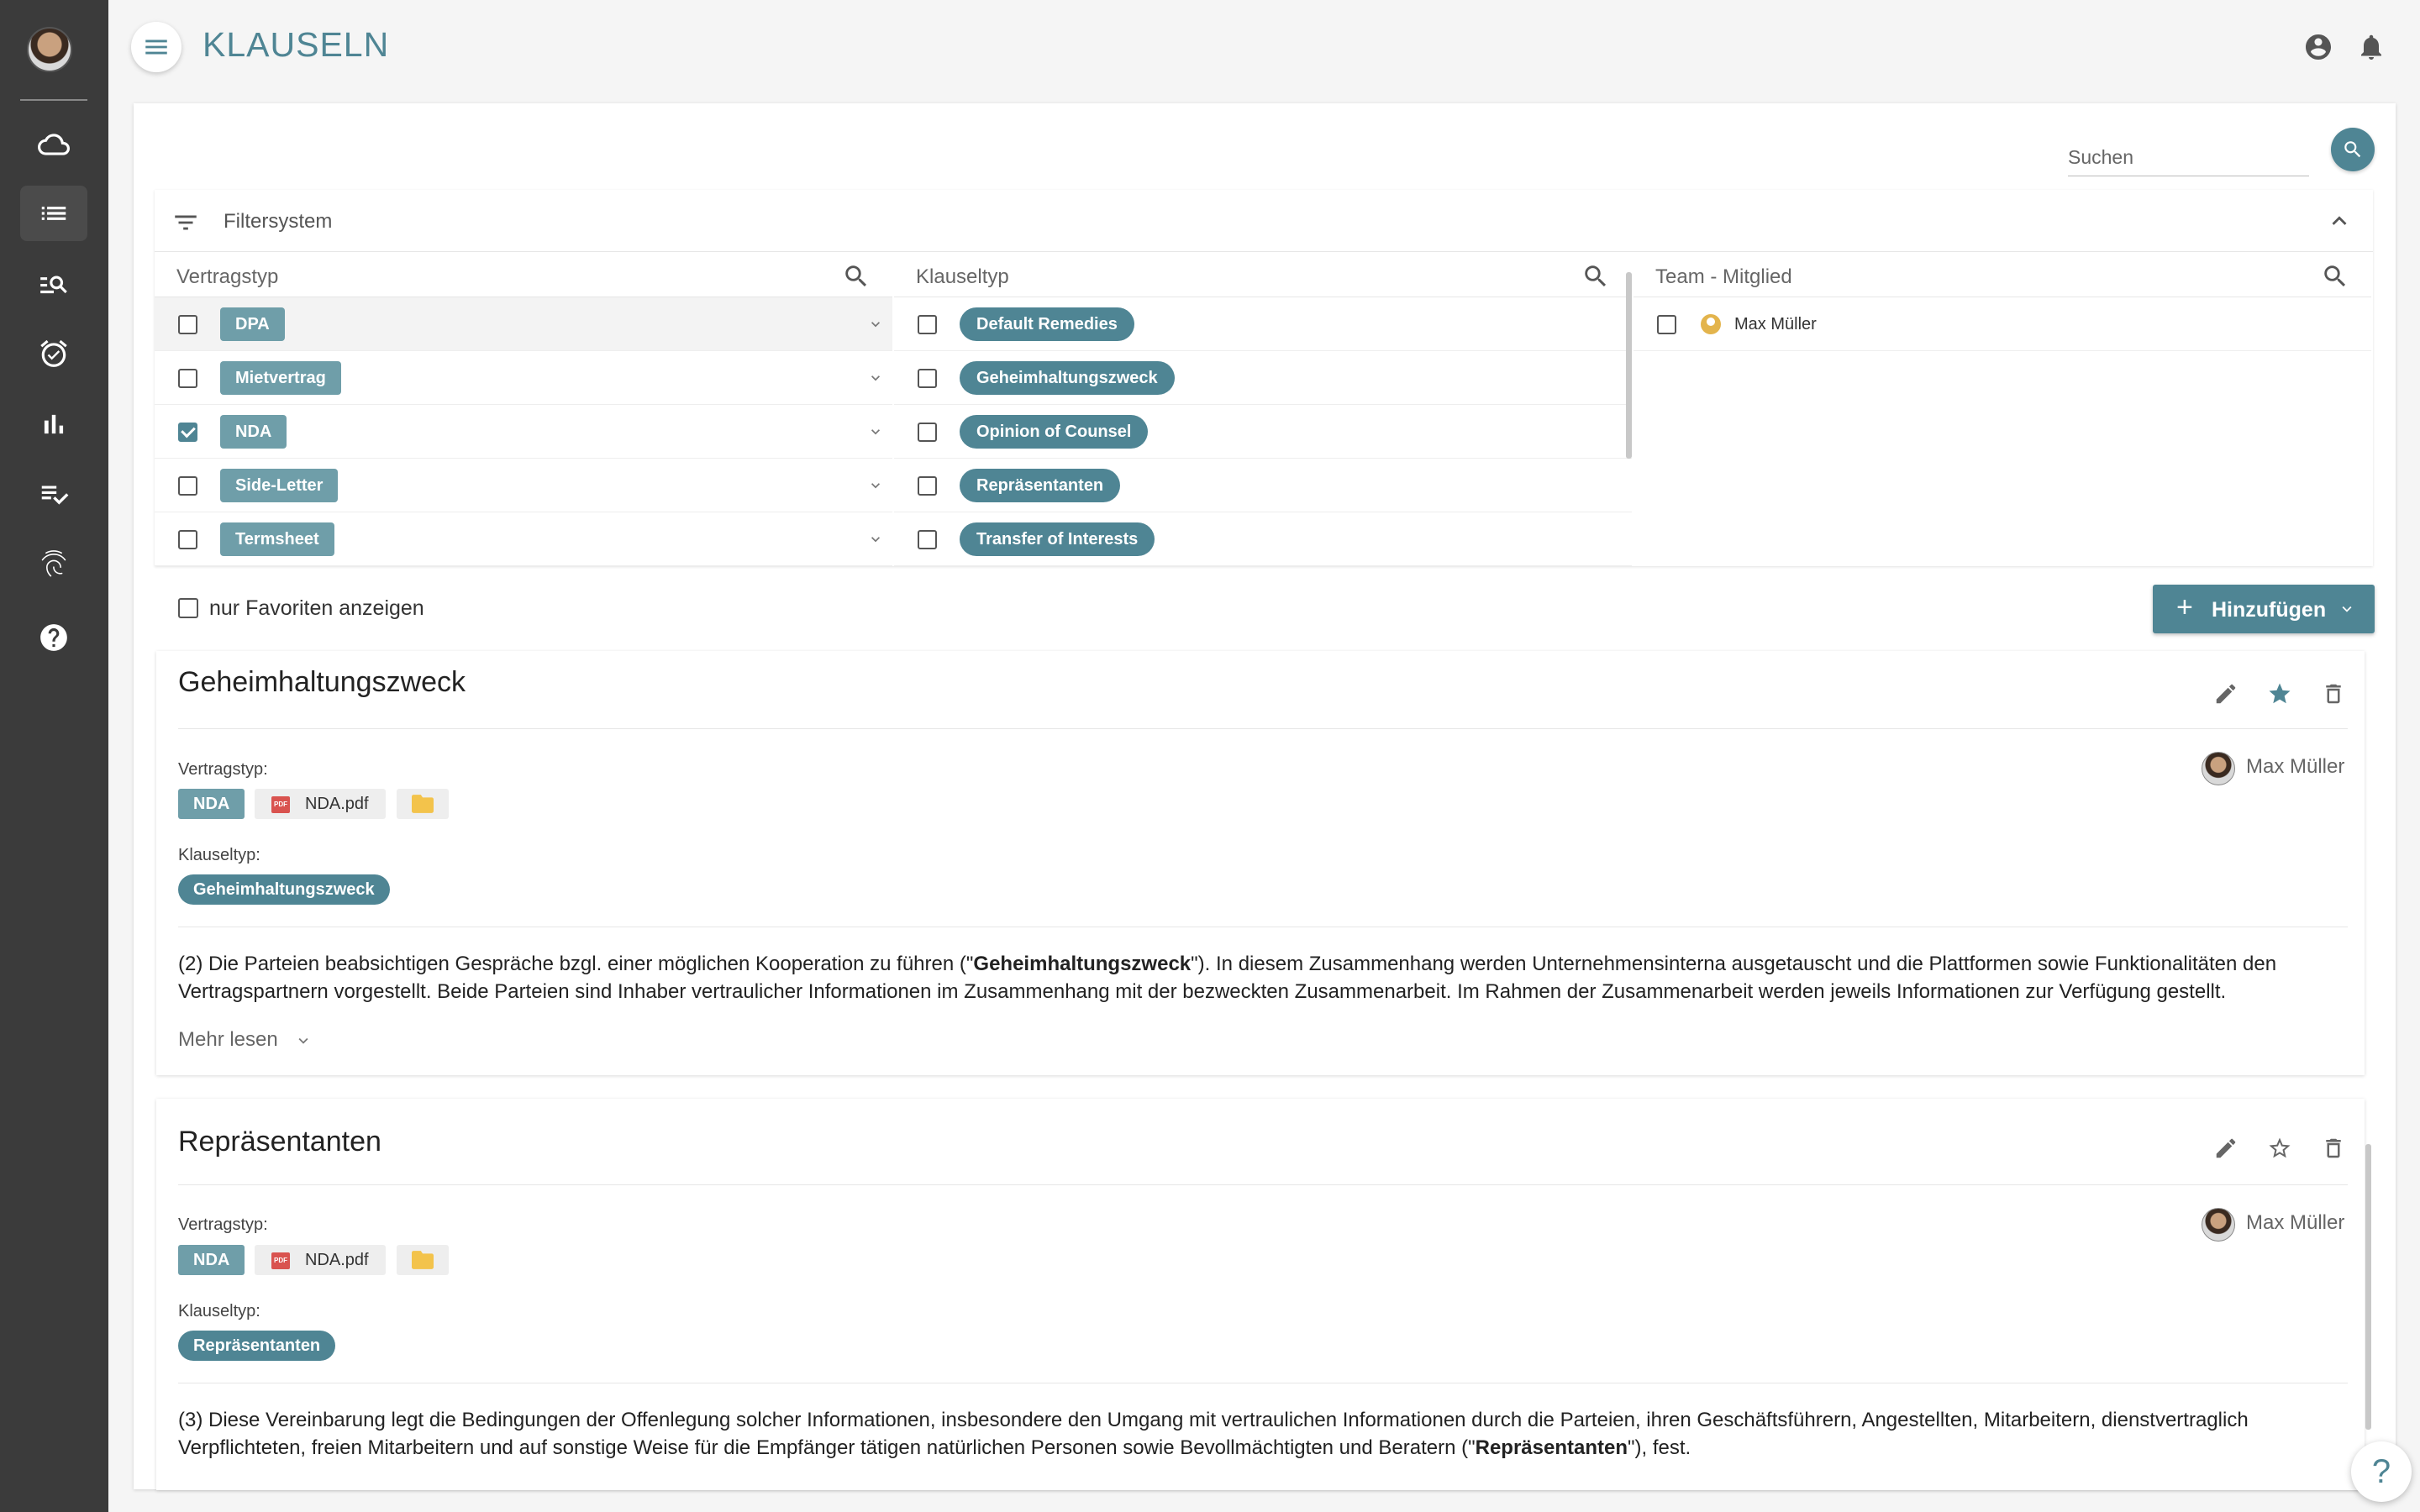 This screenshot has width=2420, height=1512. What do you see at coordinates (1263, 1184) in the screenshot?
I see `divider` at bounding box center [1263, 1184].